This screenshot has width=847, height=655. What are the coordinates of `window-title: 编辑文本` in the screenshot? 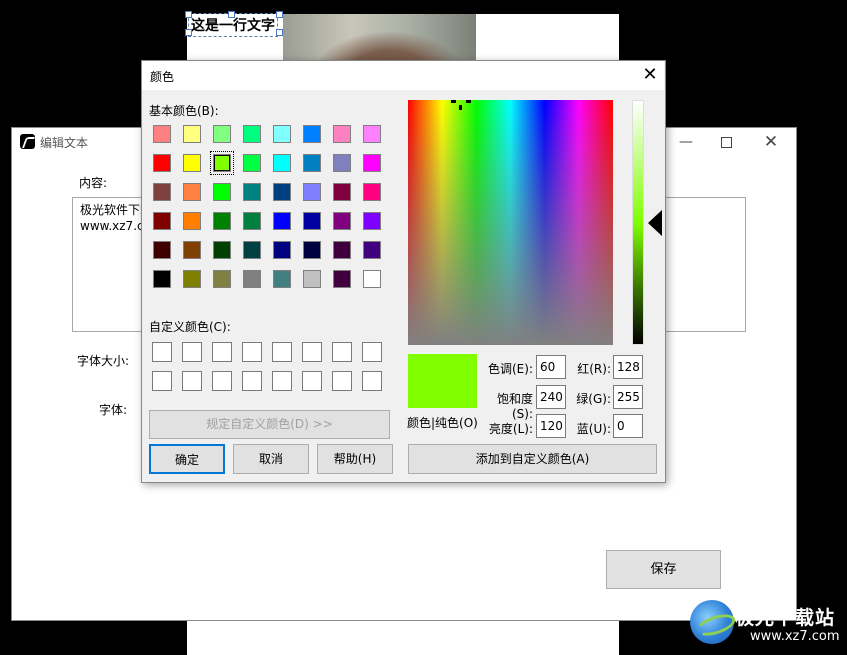 It's located at (64, 143).